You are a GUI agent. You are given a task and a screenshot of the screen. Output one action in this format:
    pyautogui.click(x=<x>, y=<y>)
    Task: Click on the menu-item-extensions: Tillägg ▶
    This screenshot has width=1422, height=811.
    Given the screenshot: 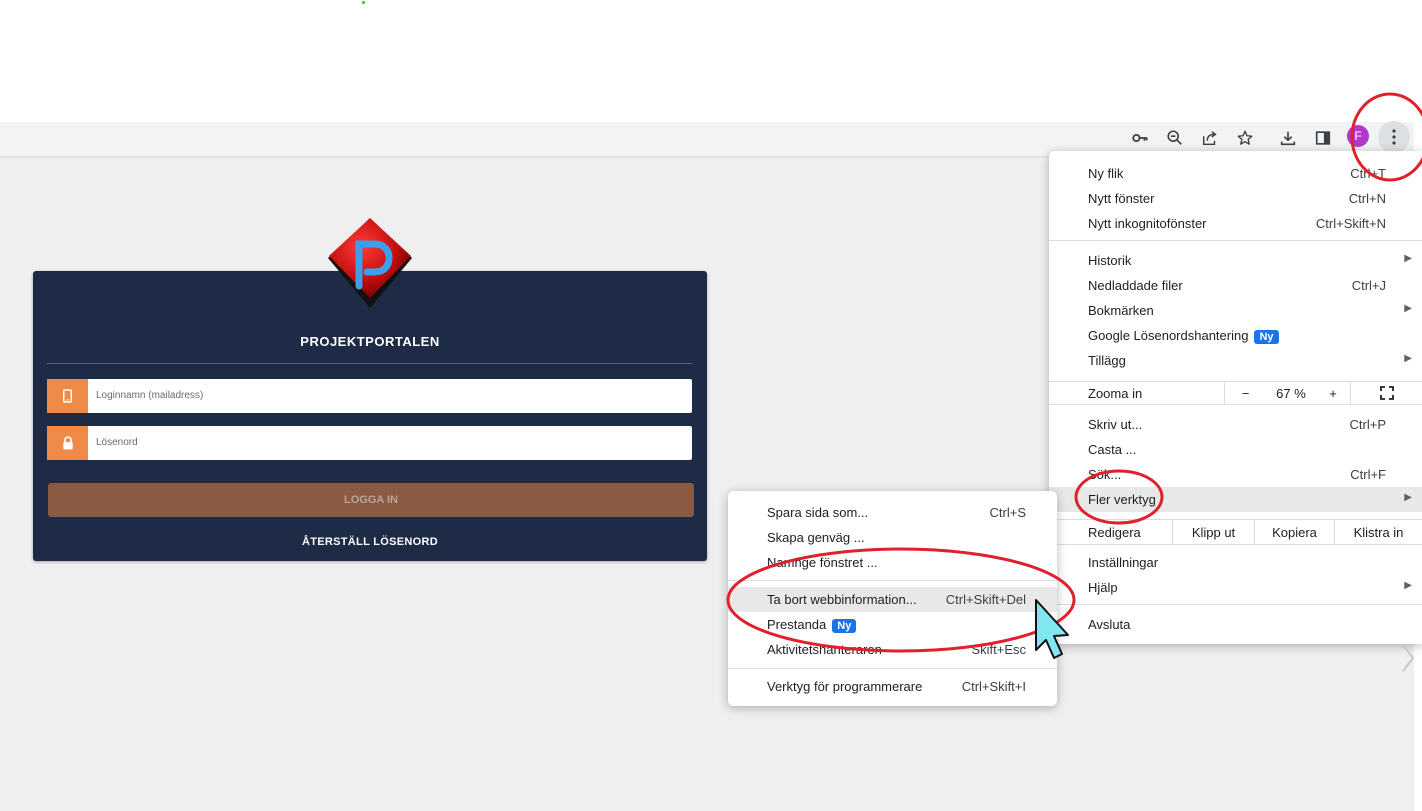 What is the action you would take?
    pyautogui.click(x=1235, y=360)
    